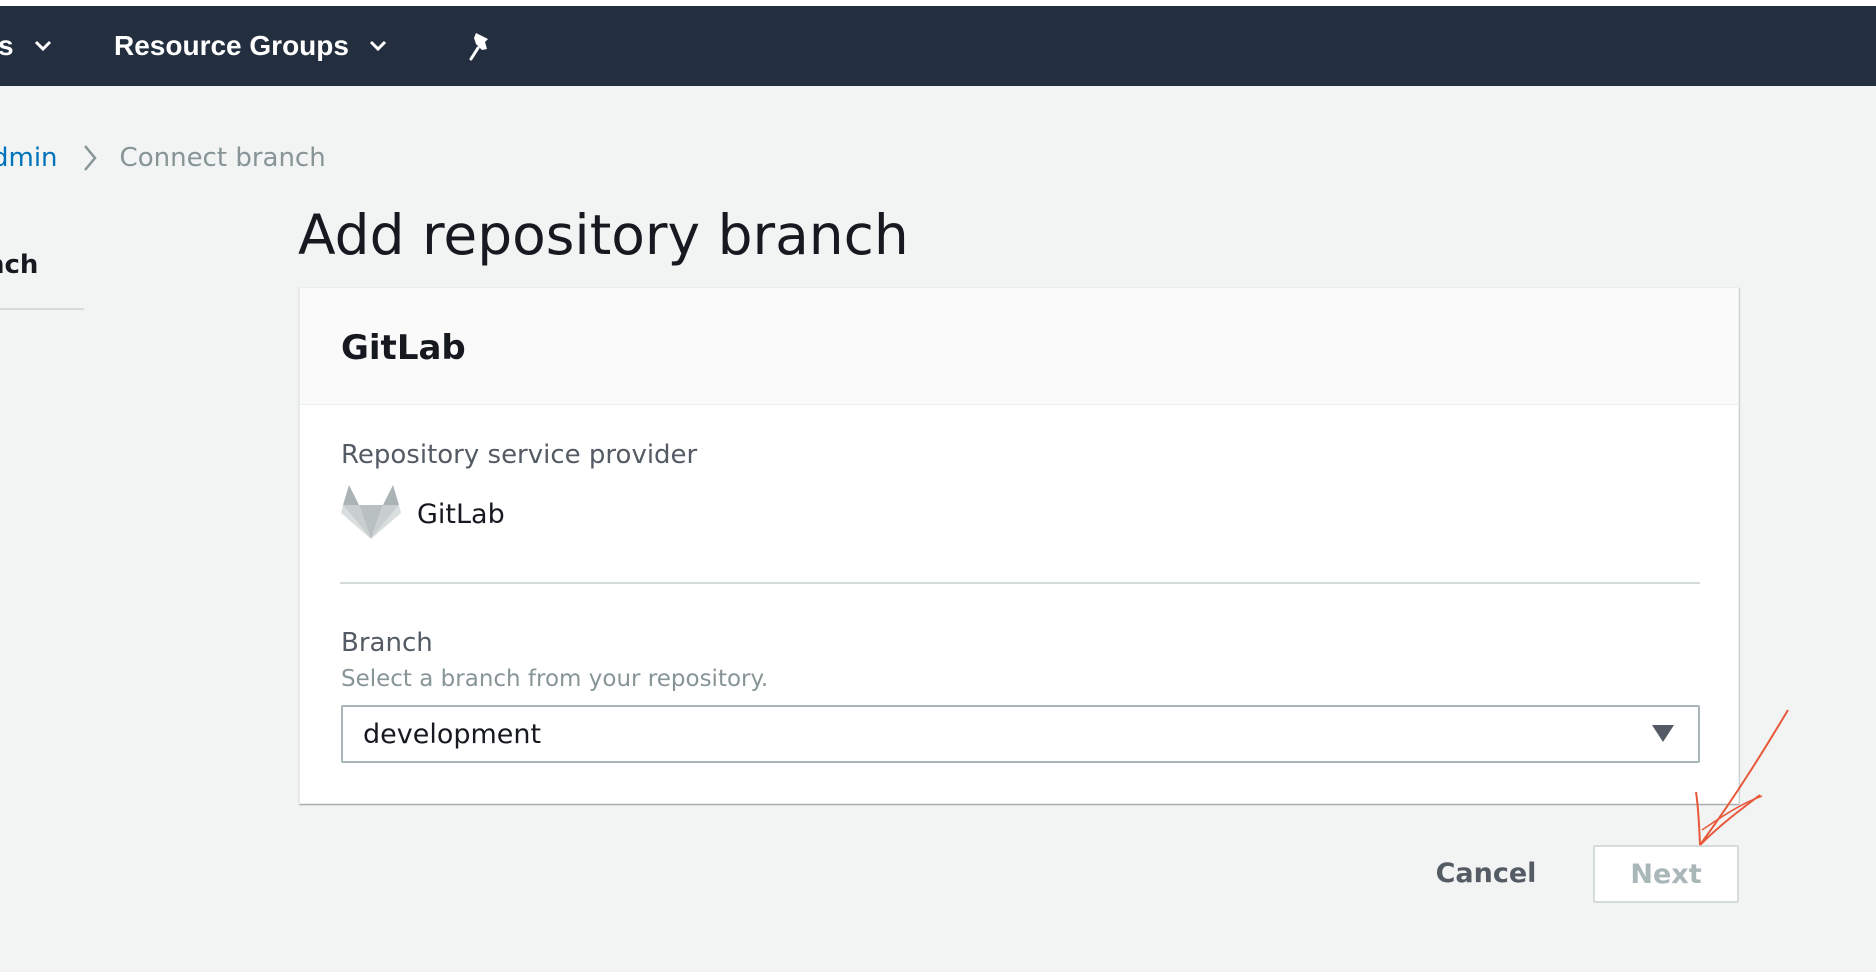 The image size is (1876, 972). I want to click on caret-down-icon, so click(1663, 734).